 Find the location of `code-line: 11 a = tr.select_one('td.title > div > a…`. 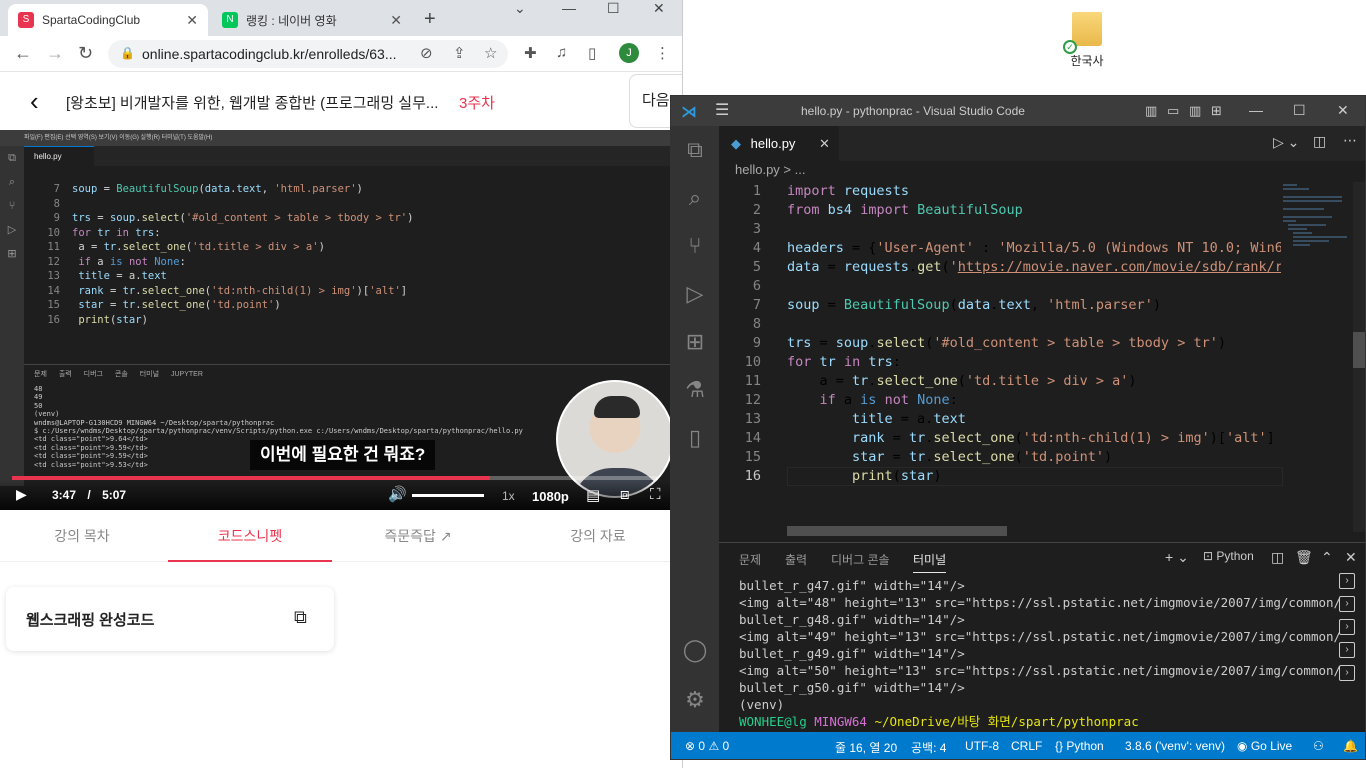

code-line: 11 a = tr.select_one('td.title > div > a… is located at coordinates (1000, 381).